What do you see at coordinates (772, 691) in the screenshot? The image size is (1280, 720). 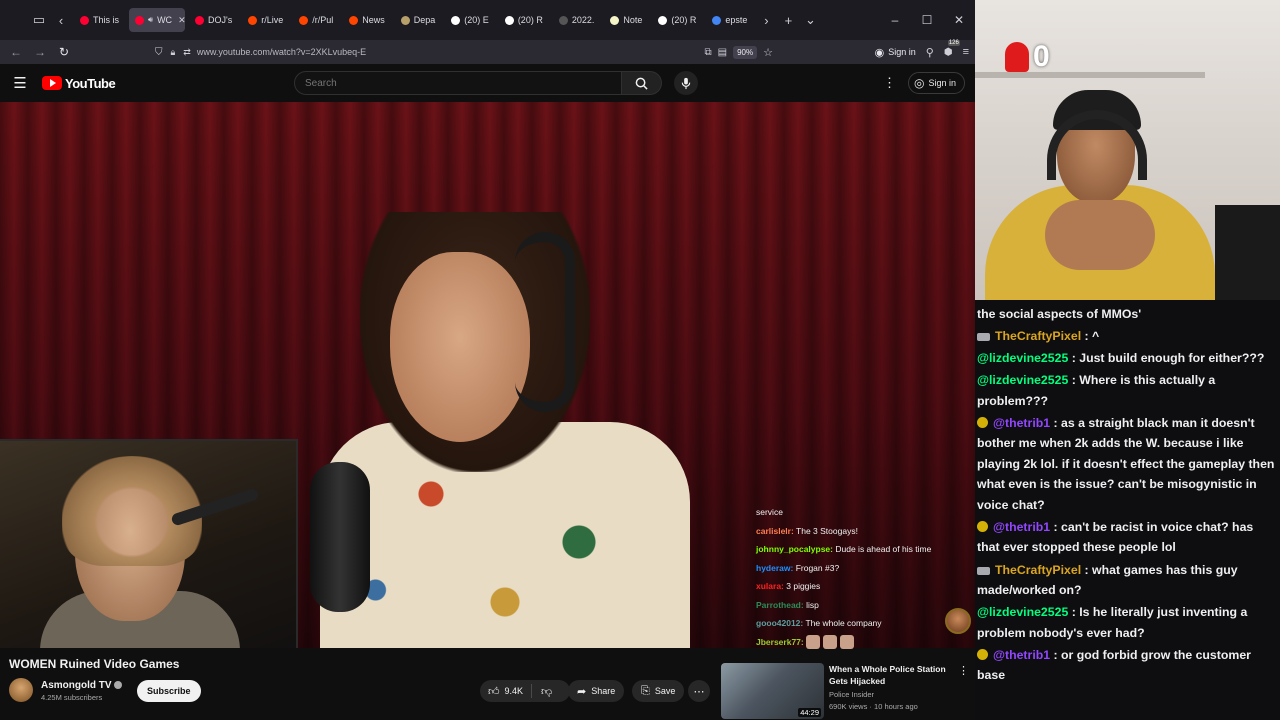 I see `recommended-video-thumbnail: 44:29` at bounding box center [772, 691].